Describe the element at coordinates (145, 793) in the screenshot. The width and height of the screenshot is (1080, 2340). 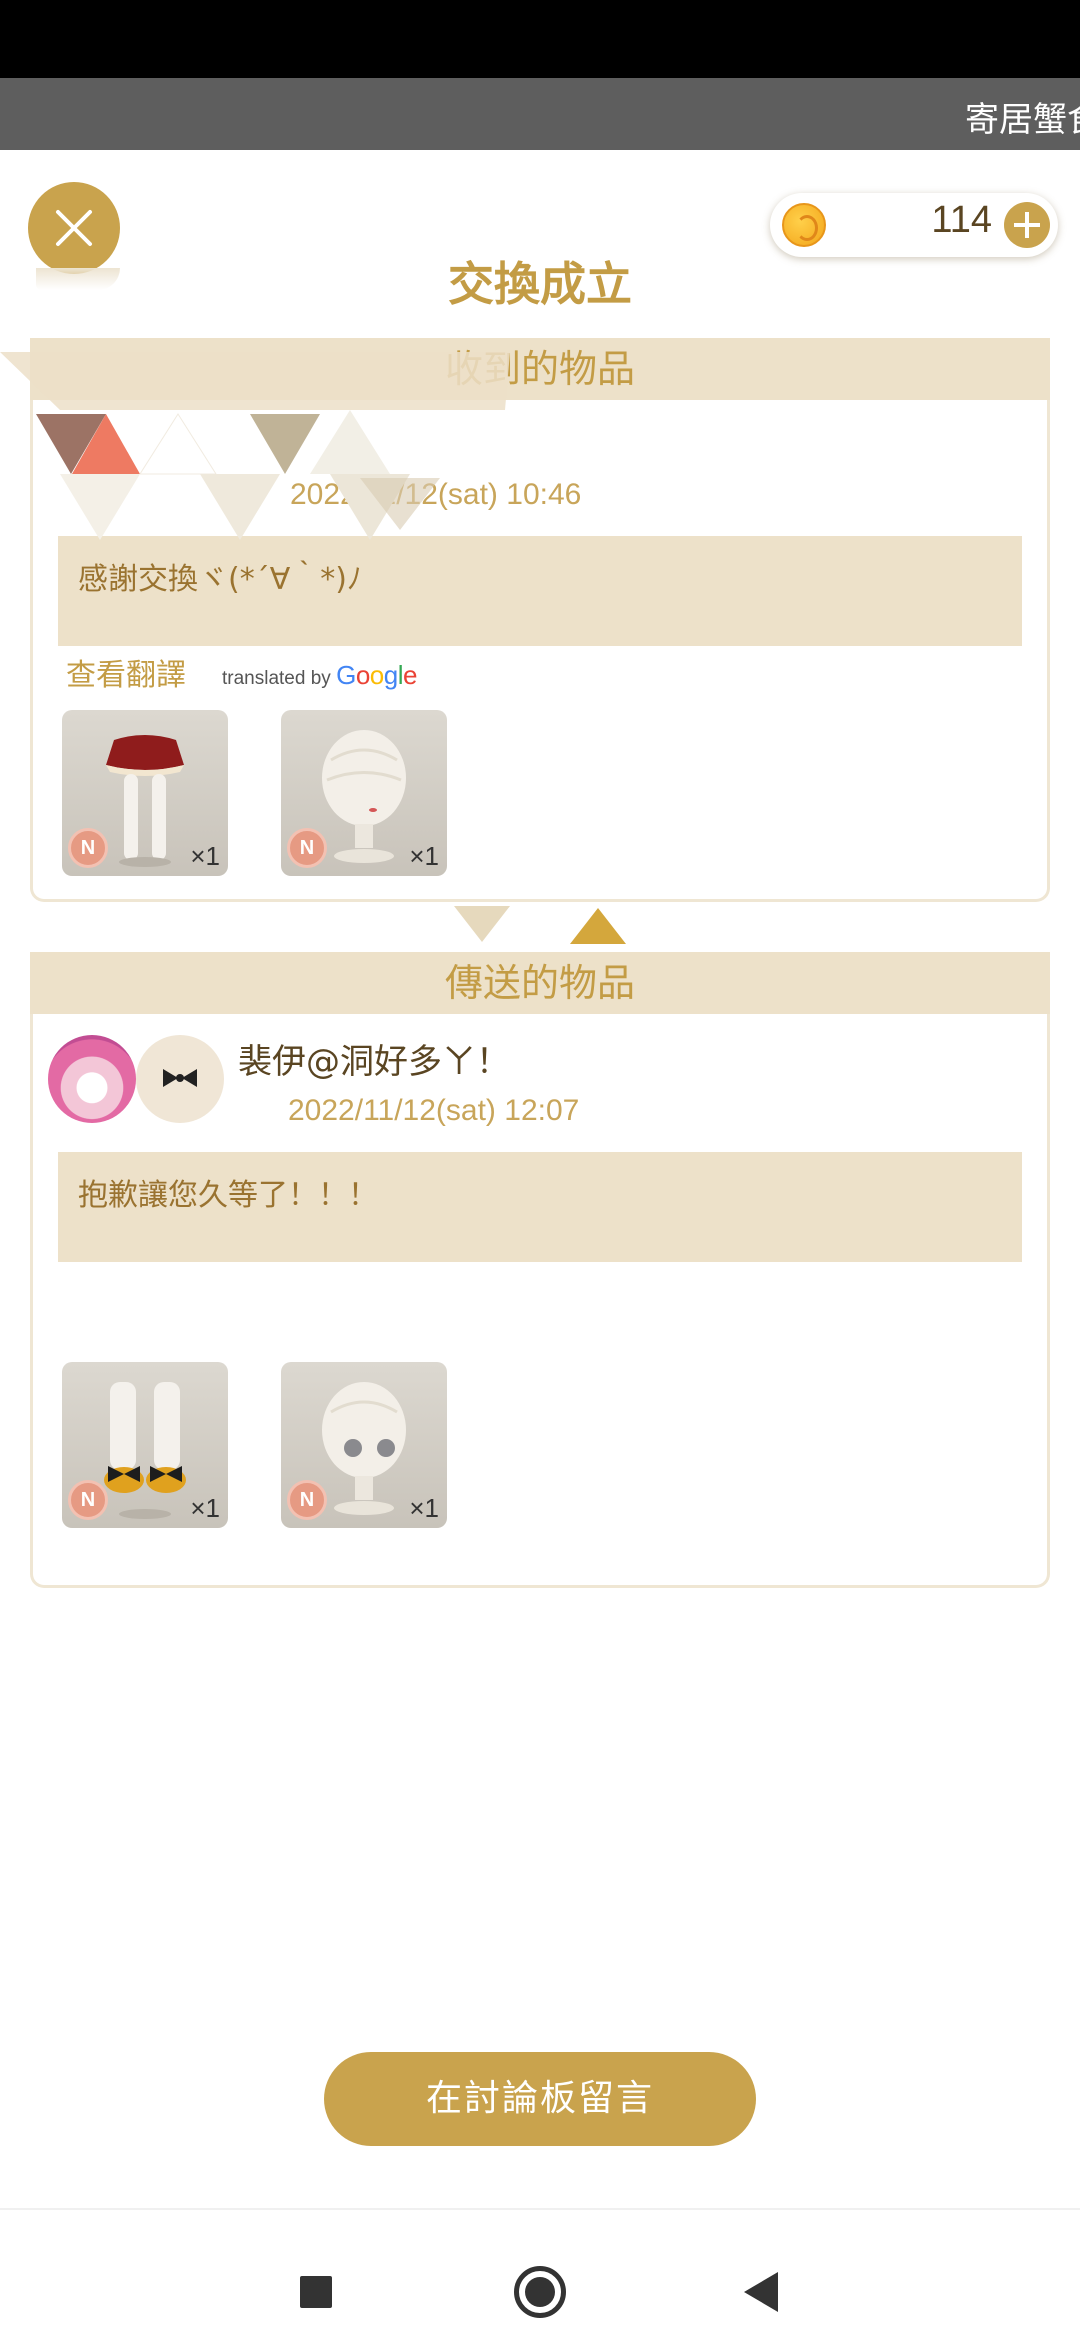
I see `received-item-1: N ×1` at that location.